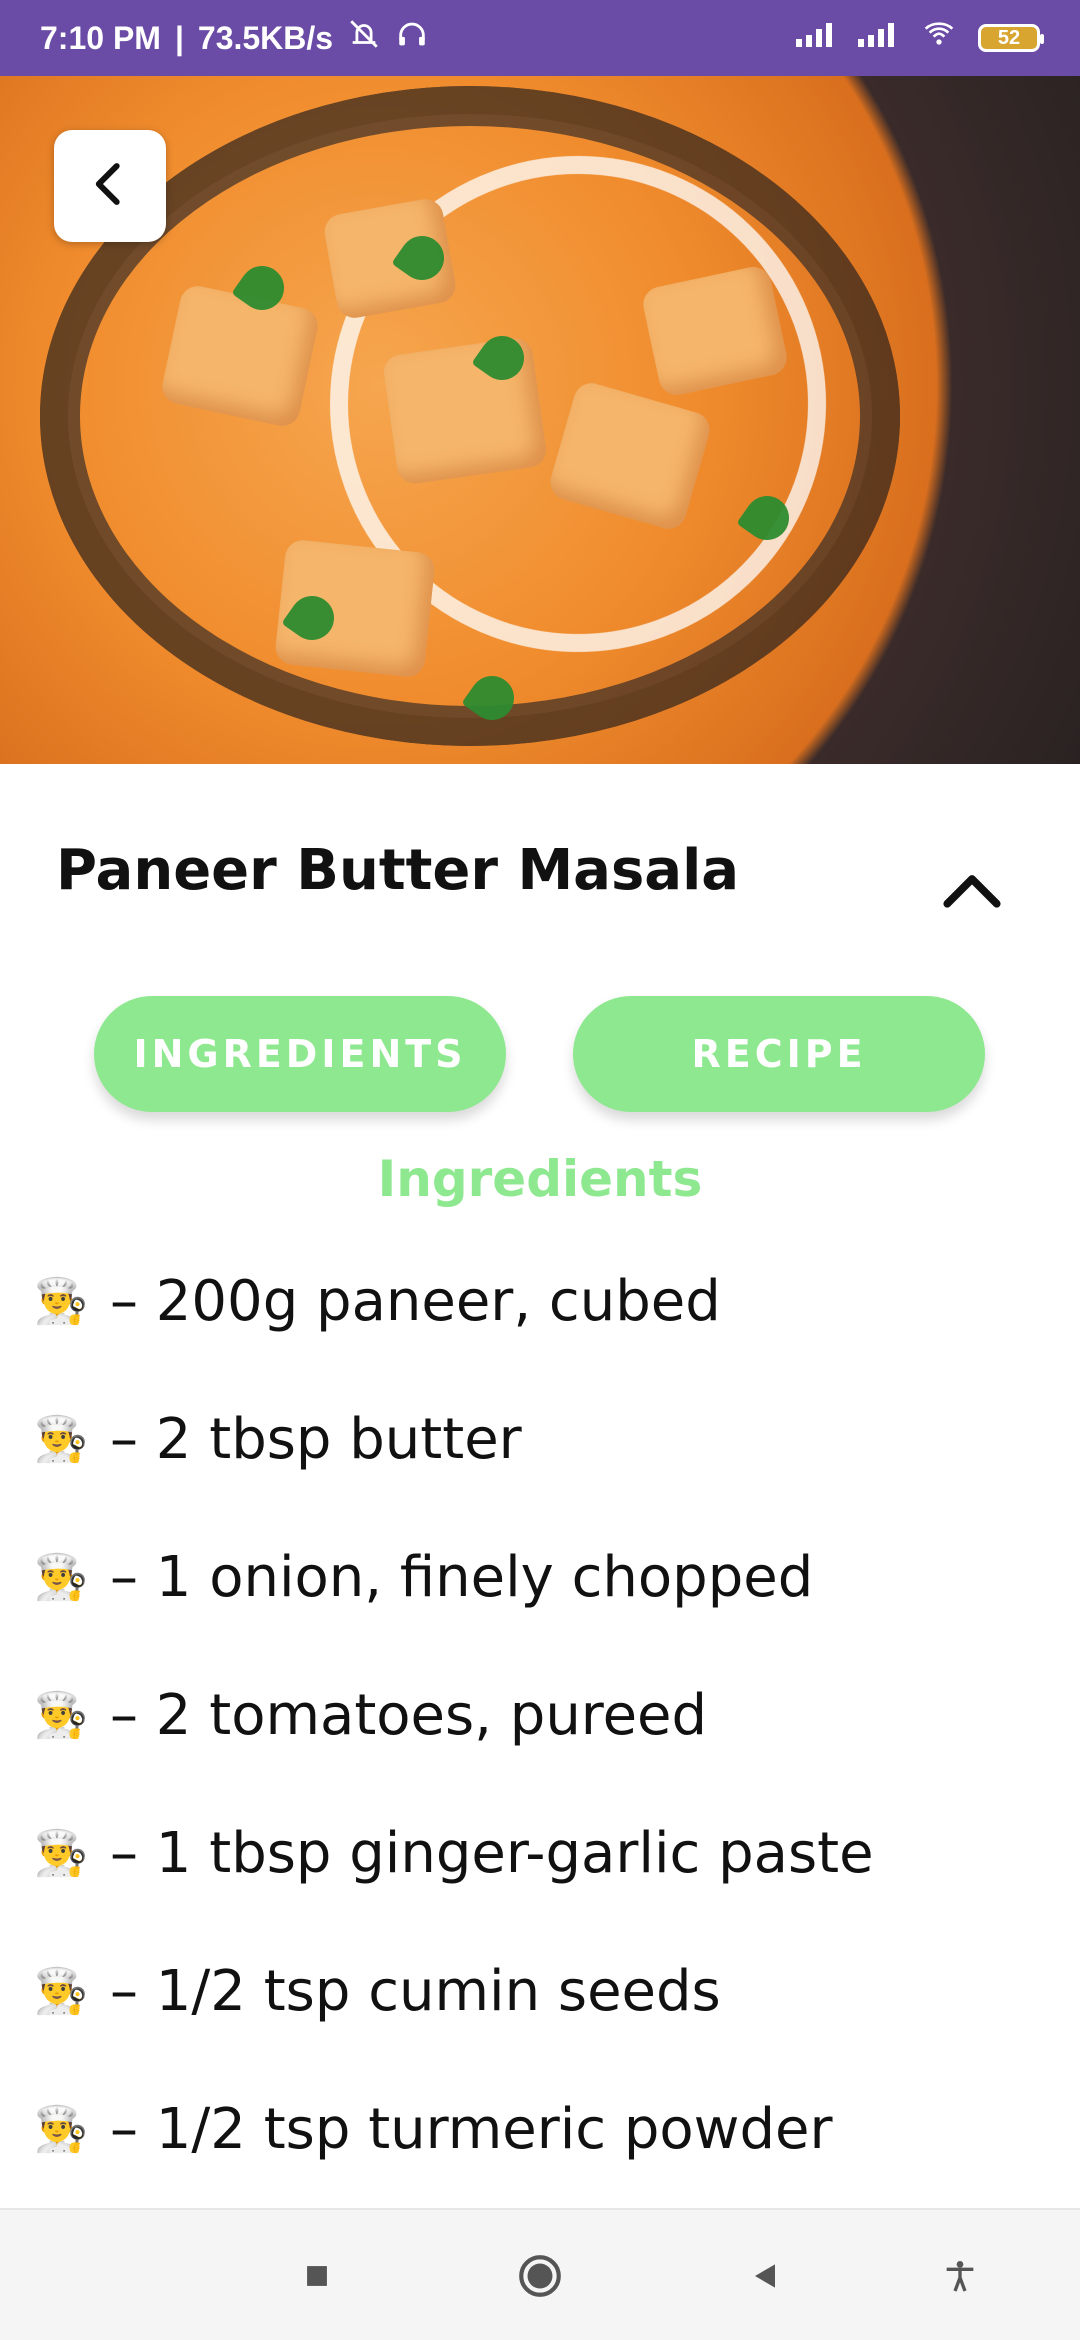  I want to click on status-speed: 73.5KB/s, so click(265, 37).